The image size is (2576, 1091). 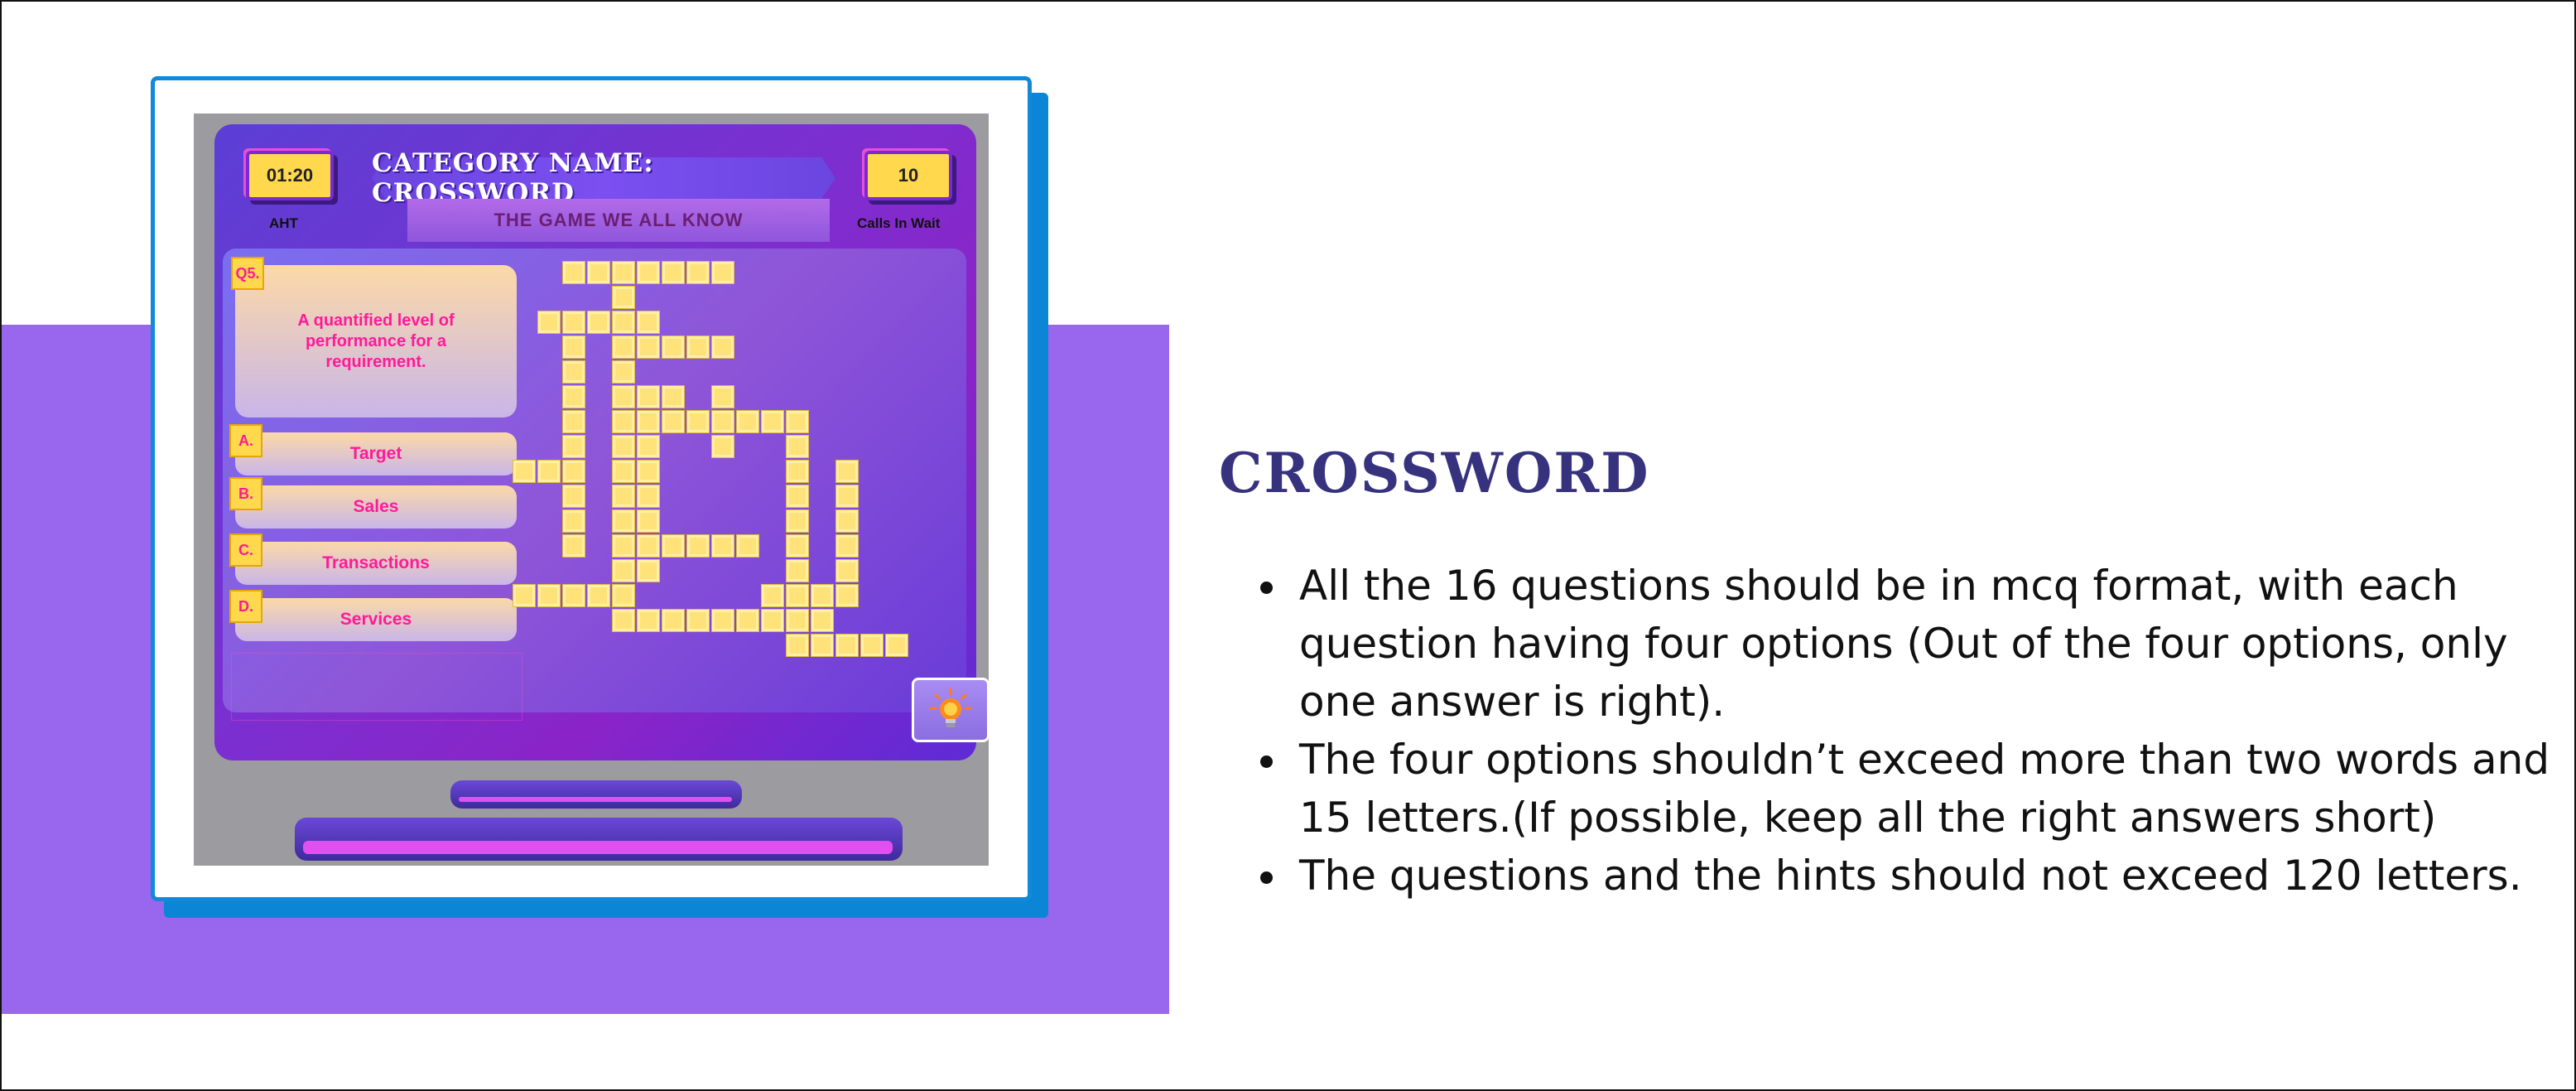 What do you see at coordinates (376, 507) in the screenshot?
I see `option-b-button: Sales` at bounding box center [376, 507].